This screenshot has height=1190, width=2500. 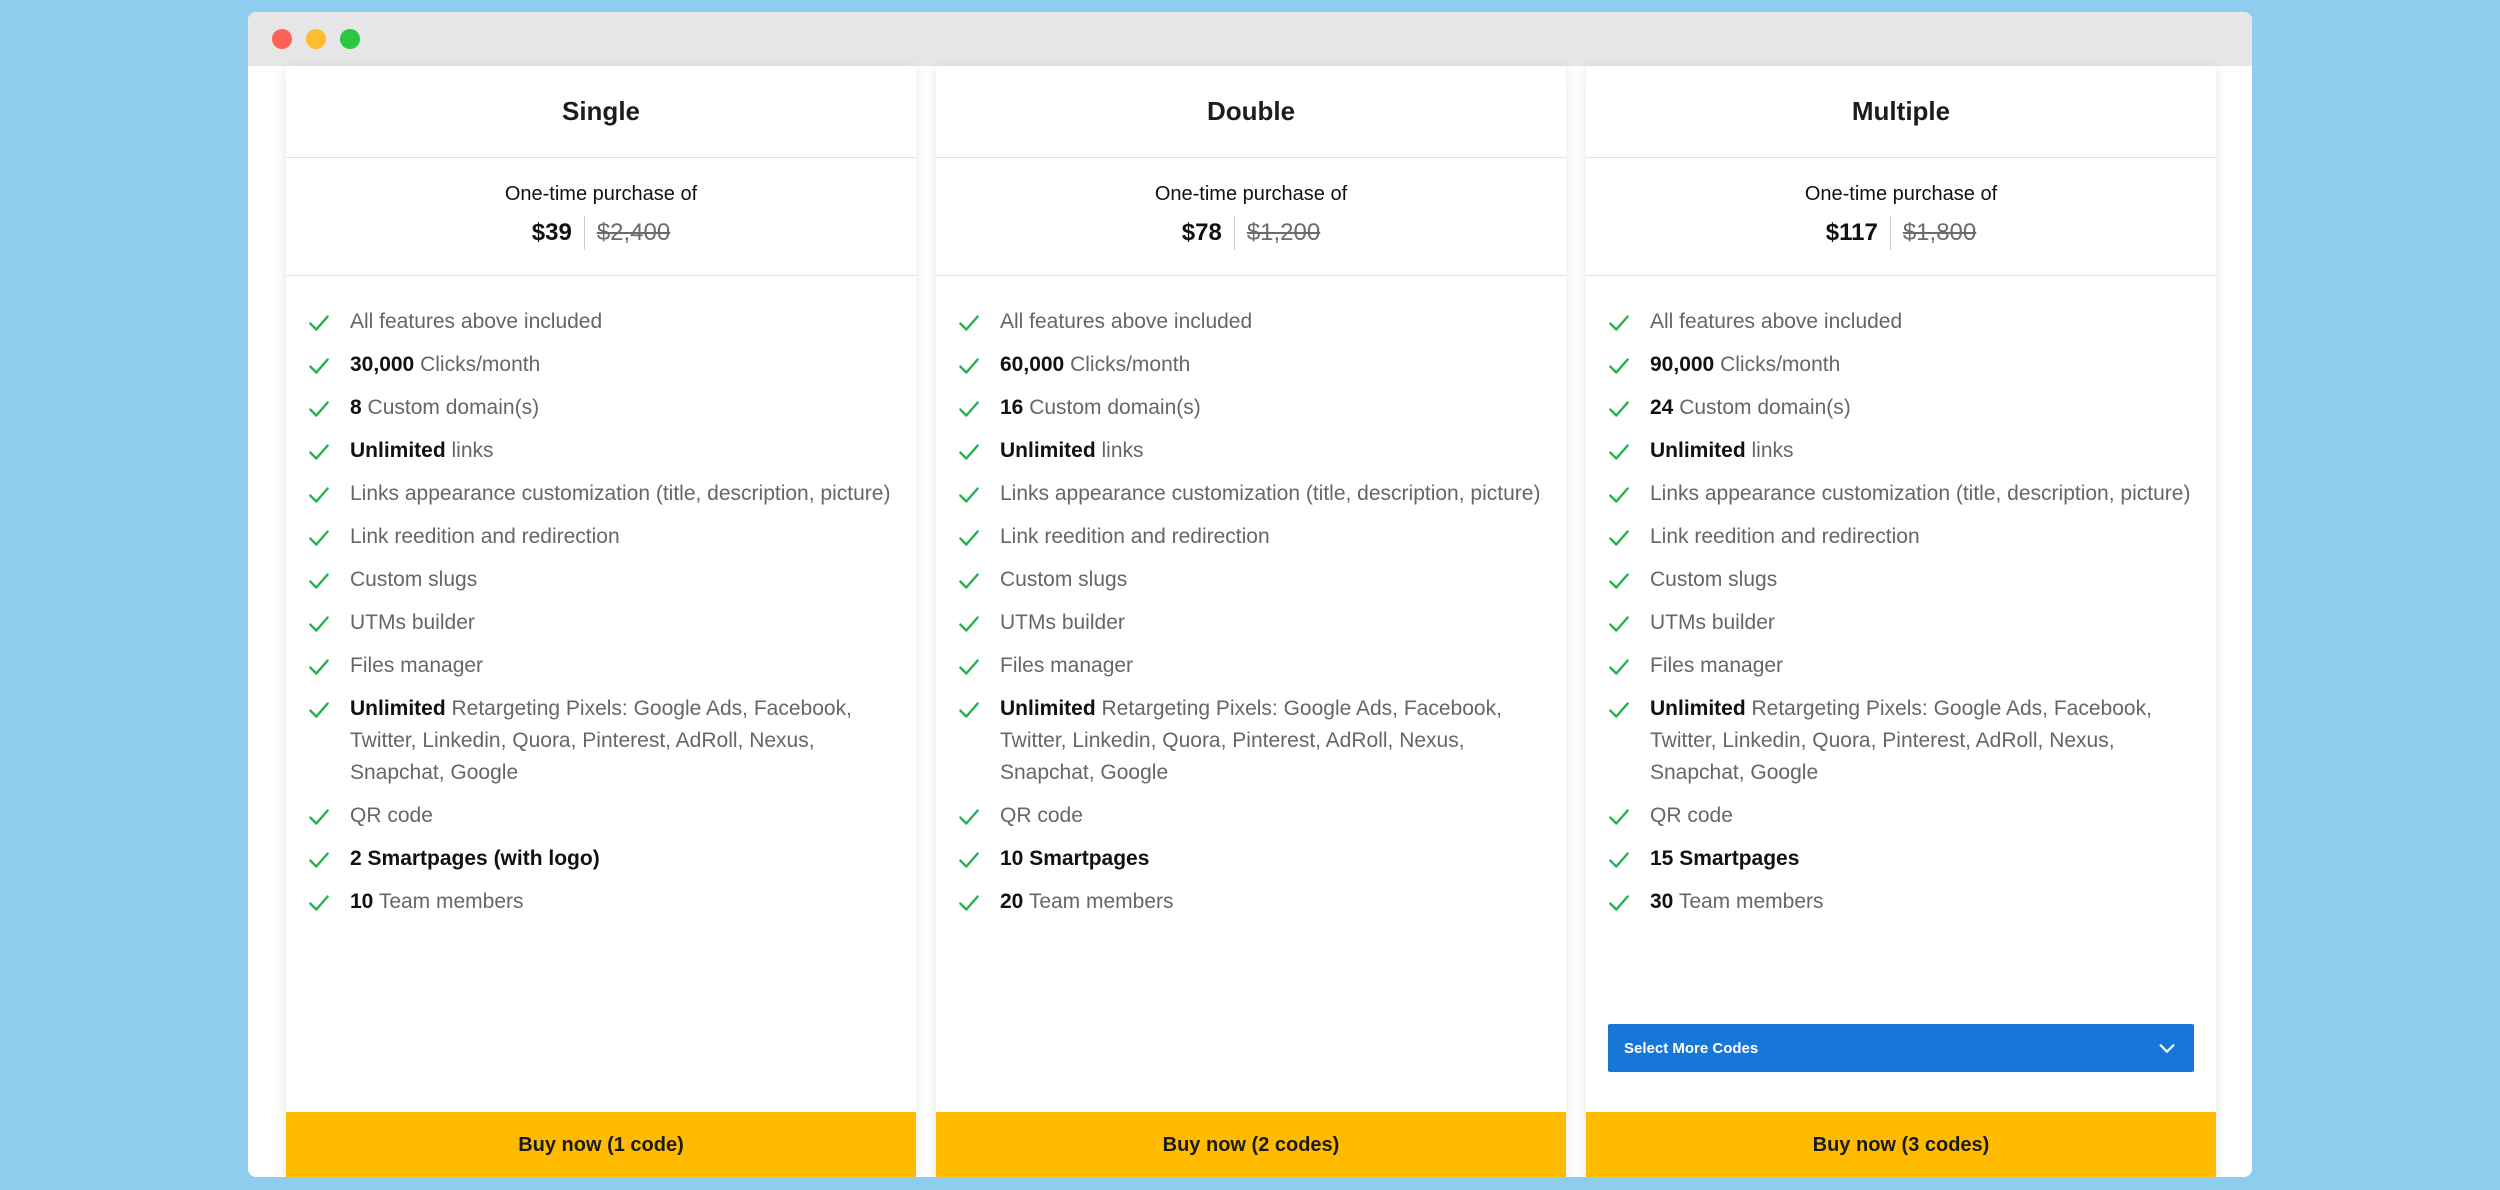 I want to click on feature-item: 15 Smartpages, so click(x=1901, y=859).